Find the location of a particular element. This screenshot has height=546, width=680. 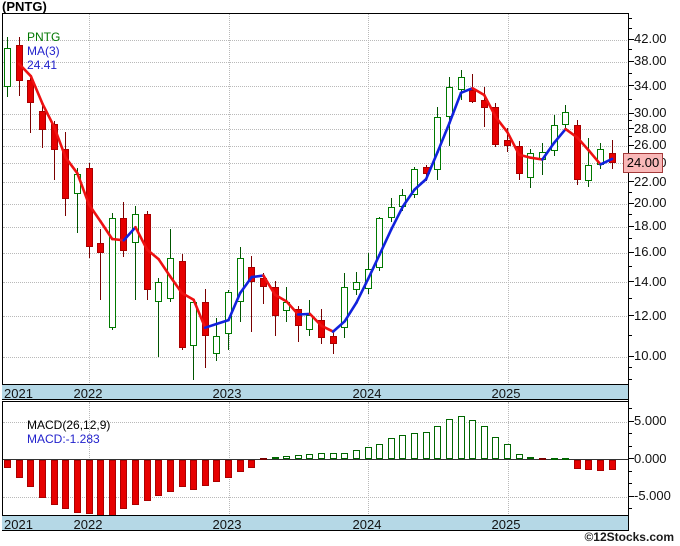

price-tick-label: 38.00 is located at coordinates (650, 61).